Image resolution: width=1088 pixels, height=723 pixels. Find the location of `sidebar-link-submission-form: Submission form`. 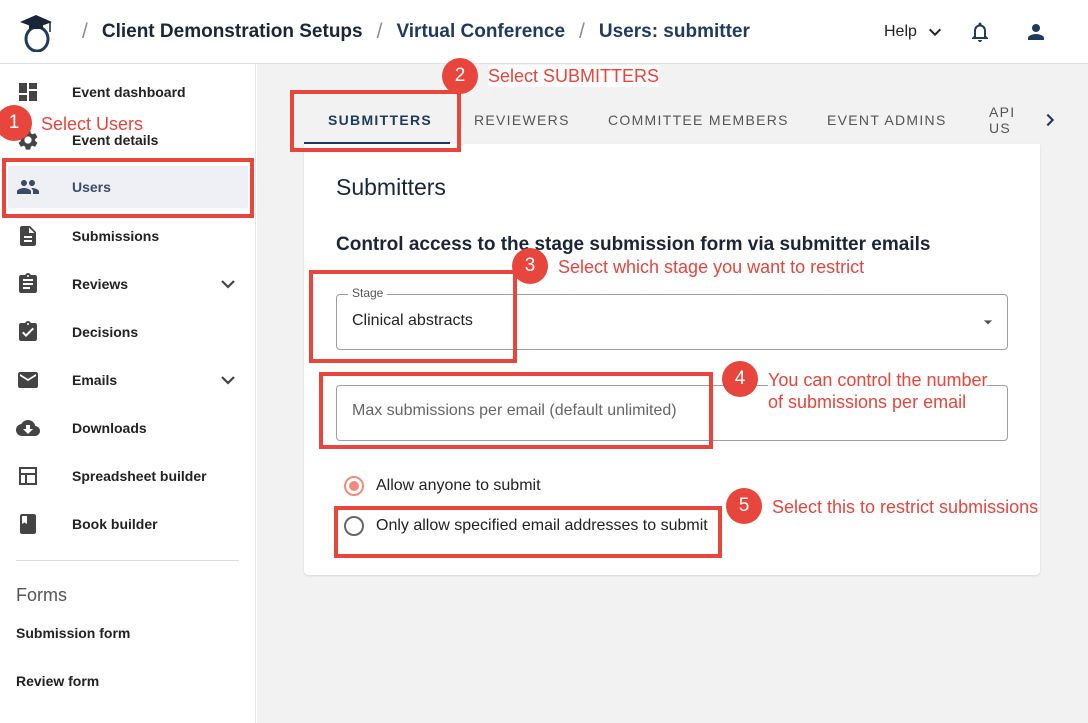

sidebar-link-submission-form: Submission form is located at coordinates (73, 633).